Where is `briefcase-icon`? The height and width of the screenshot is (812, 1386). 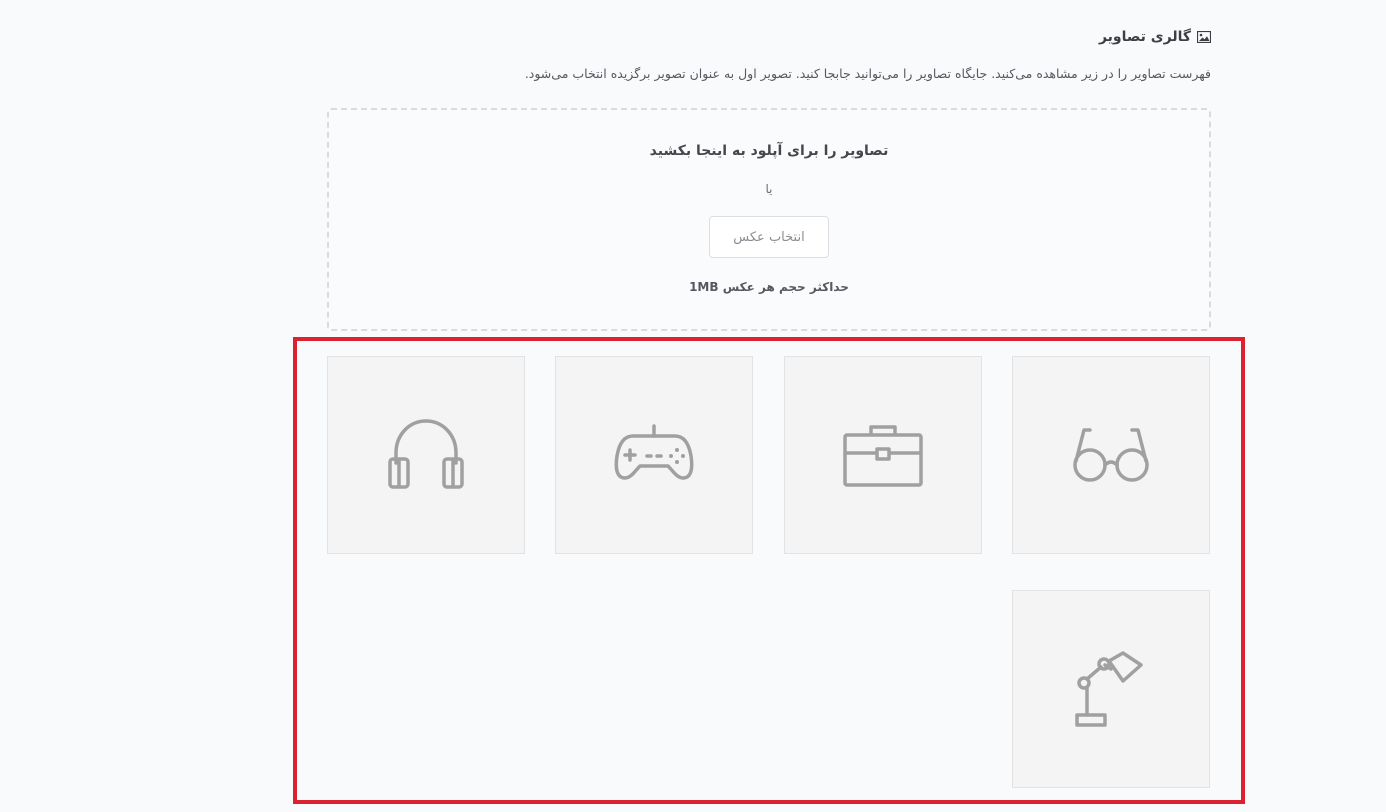
briefcase-icon is located at coordinates (883, 456).